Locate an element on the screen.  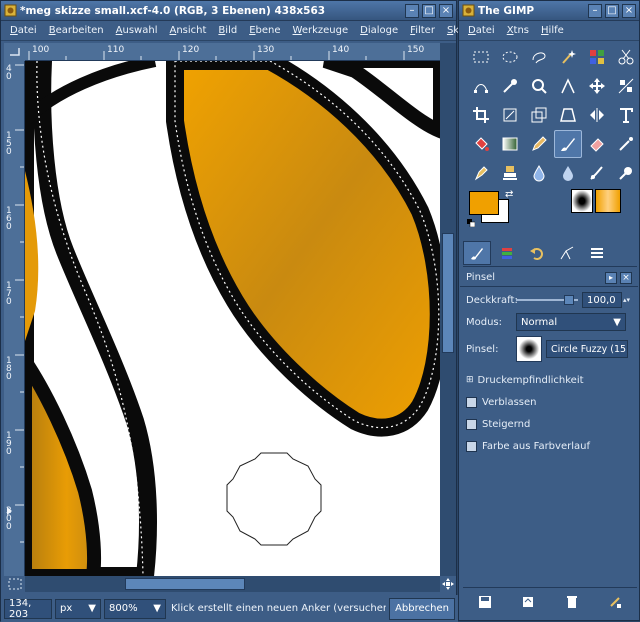
fuzzy-select-tool is located at coordinates (568, 57).